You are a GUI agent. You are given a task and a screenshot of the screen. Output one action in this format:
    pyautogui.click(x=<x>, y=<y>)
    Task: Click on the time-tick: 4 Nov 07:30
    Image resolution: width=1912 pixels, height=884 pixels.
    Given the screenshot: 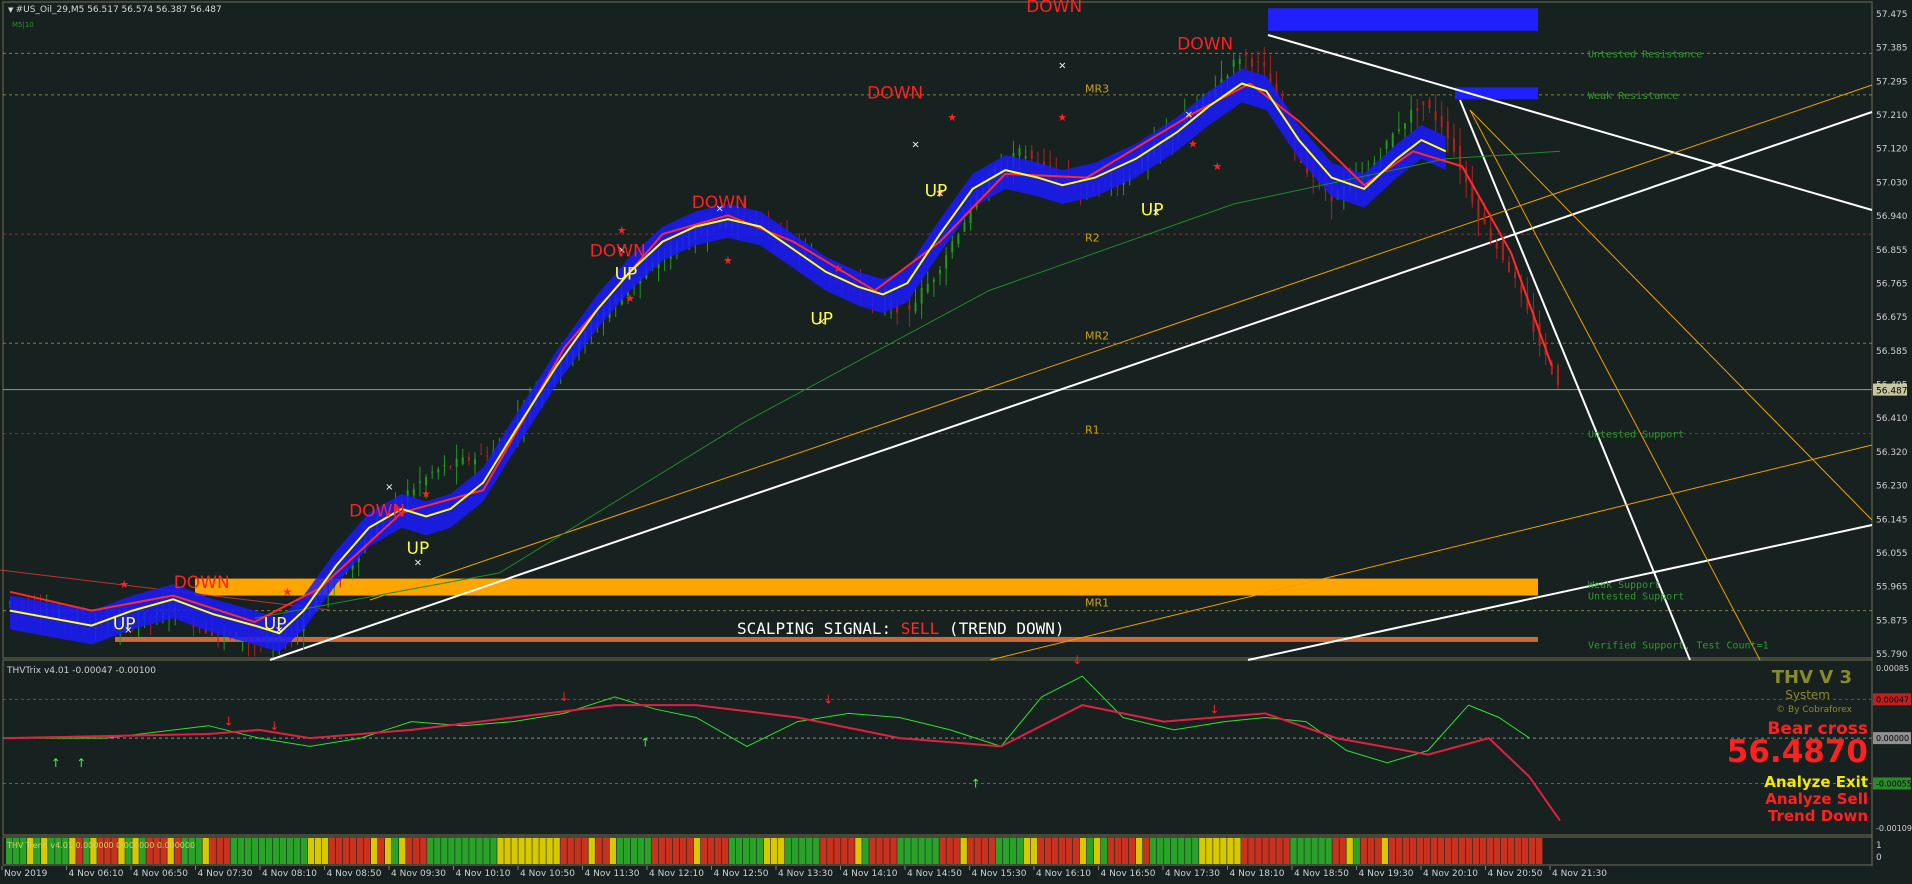 What is the action you would take?
    pyautogui.click(x=225, y=874)
    